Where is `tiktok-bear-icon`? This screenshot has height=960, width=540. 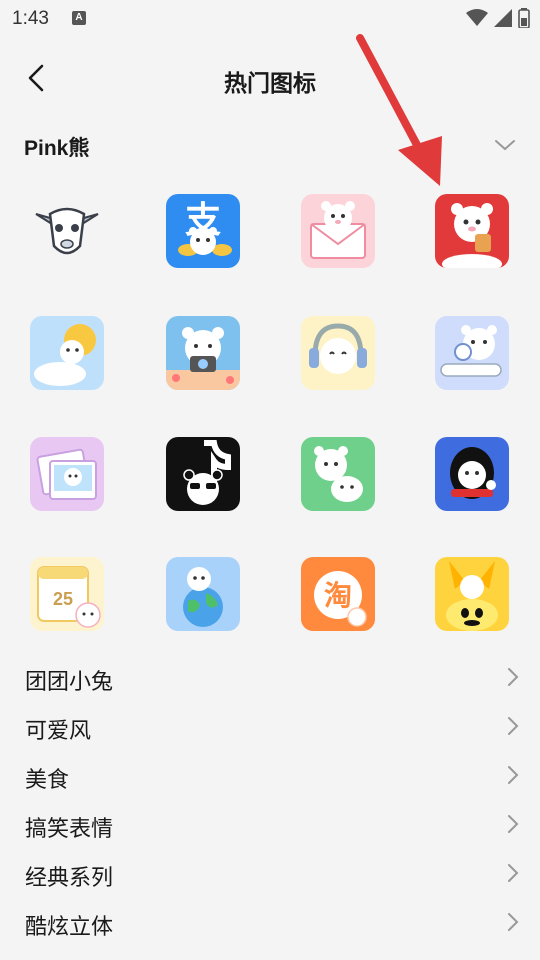 tiktok-bear-icon is located at coordinates (203, 474).